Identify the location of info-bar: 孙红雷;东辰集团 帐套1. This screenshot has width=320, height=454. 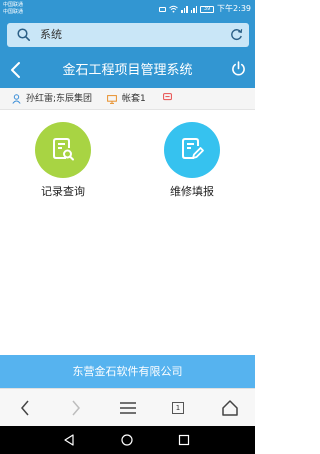
(127, 99).